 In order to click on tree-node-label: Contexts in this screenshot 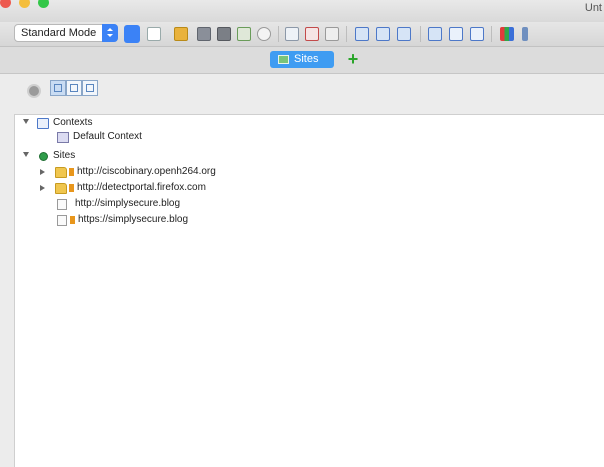, I will do `click(73, 122)`.